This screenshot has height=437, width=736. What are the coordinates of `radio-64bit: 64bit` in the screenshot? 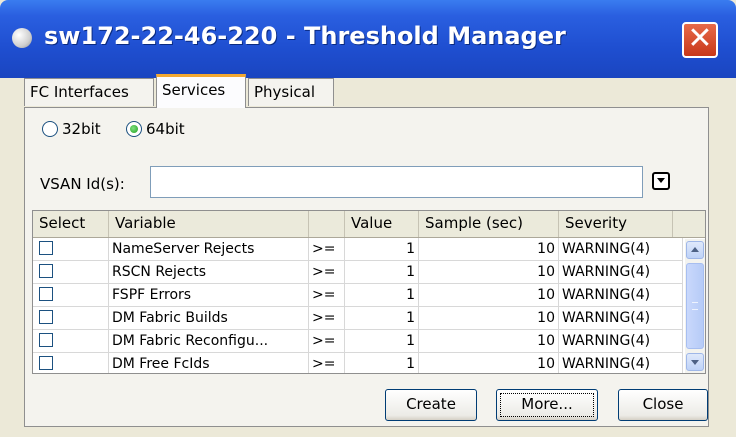 It's located at (155, 129).